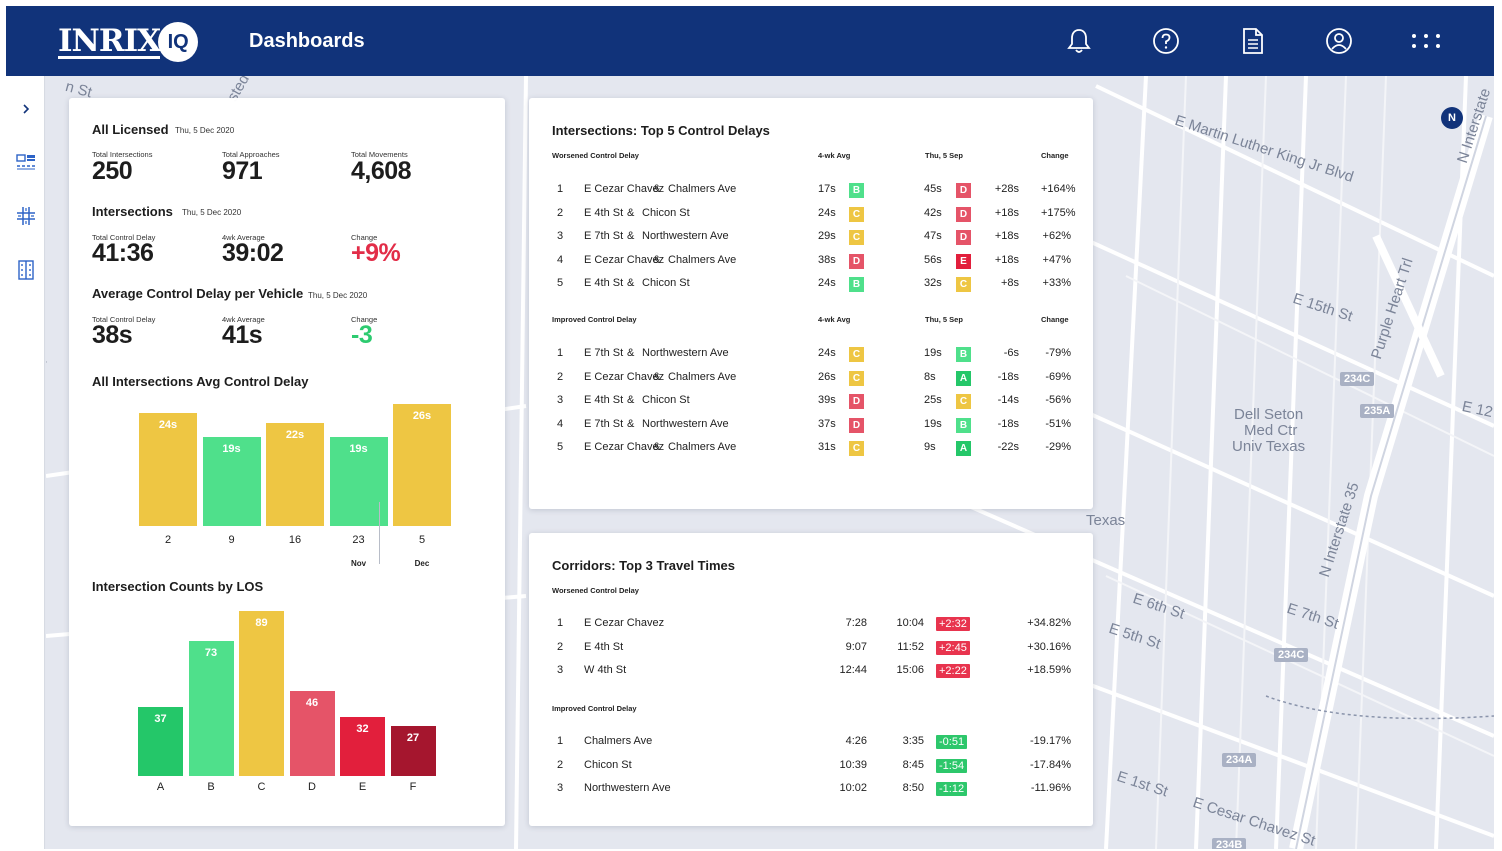  What do you see at coordinates (168, 469) in the screenshot?
I see `chart-bar: 24s` at bounding box center [168, 469].